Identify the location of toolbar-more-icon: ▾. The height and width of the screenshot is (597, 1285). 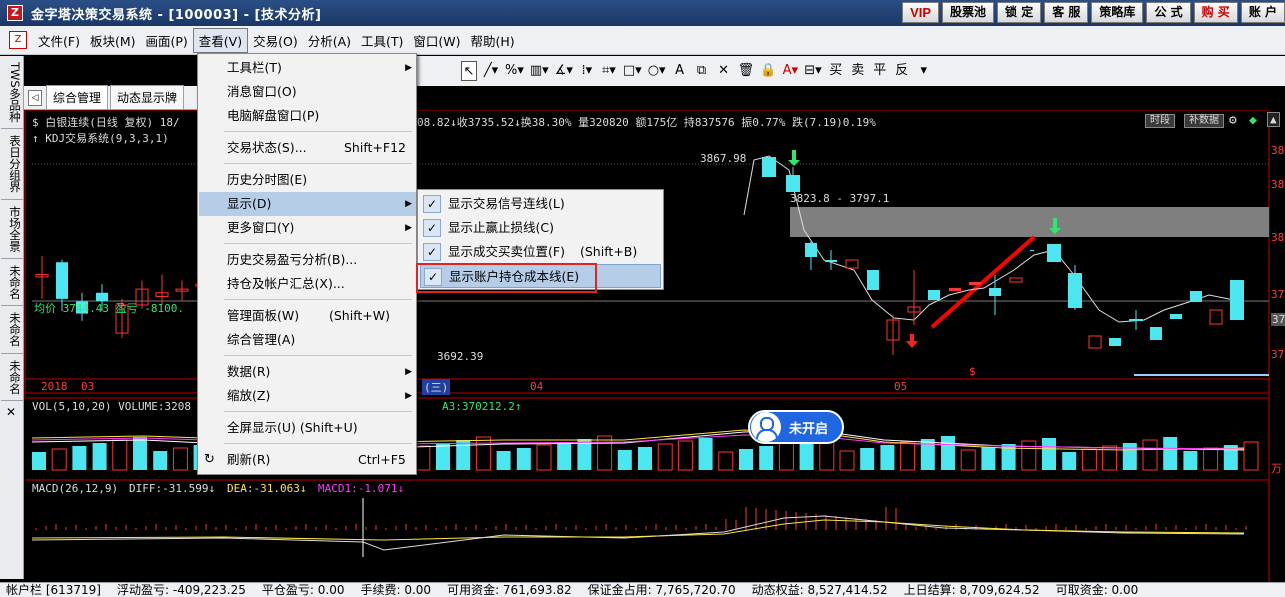
(924, 71).